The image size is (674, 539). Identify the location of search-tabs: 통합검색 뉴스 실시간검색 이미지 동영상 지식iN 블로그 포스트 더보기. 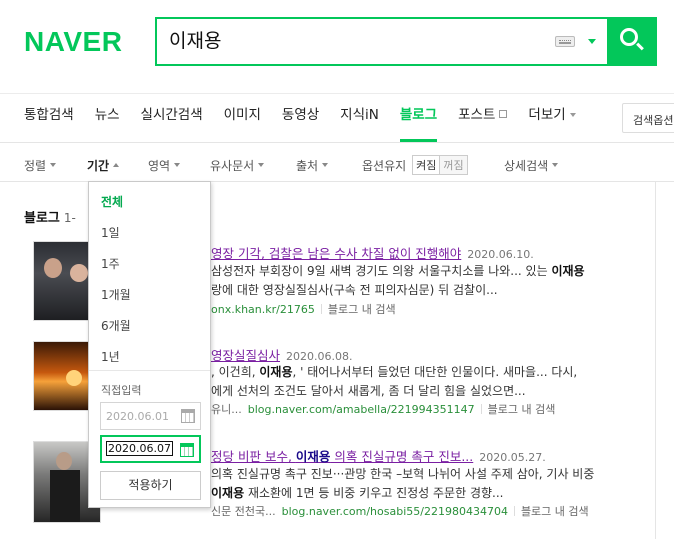
(310, 122).